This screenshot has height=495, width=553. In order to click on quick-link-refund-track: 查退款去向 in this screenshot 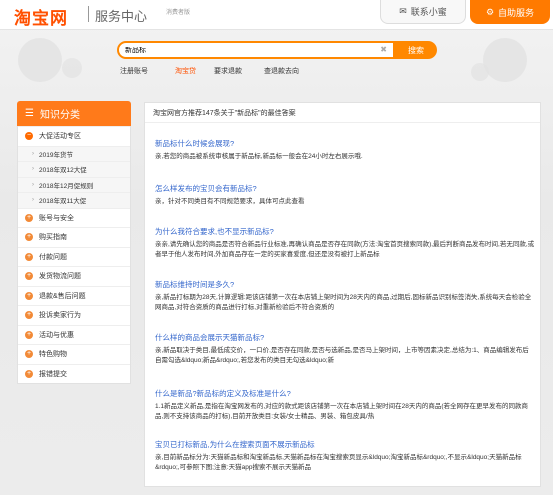, I will do `click(281, 71)`.